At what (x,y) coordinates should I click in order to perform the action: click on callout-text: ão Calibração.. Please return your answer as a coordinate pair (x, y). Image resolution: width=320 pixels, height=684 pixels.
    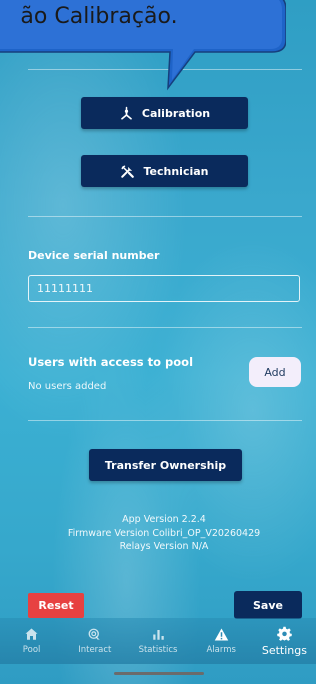
    Looking at the image, I should click on (99, 16).